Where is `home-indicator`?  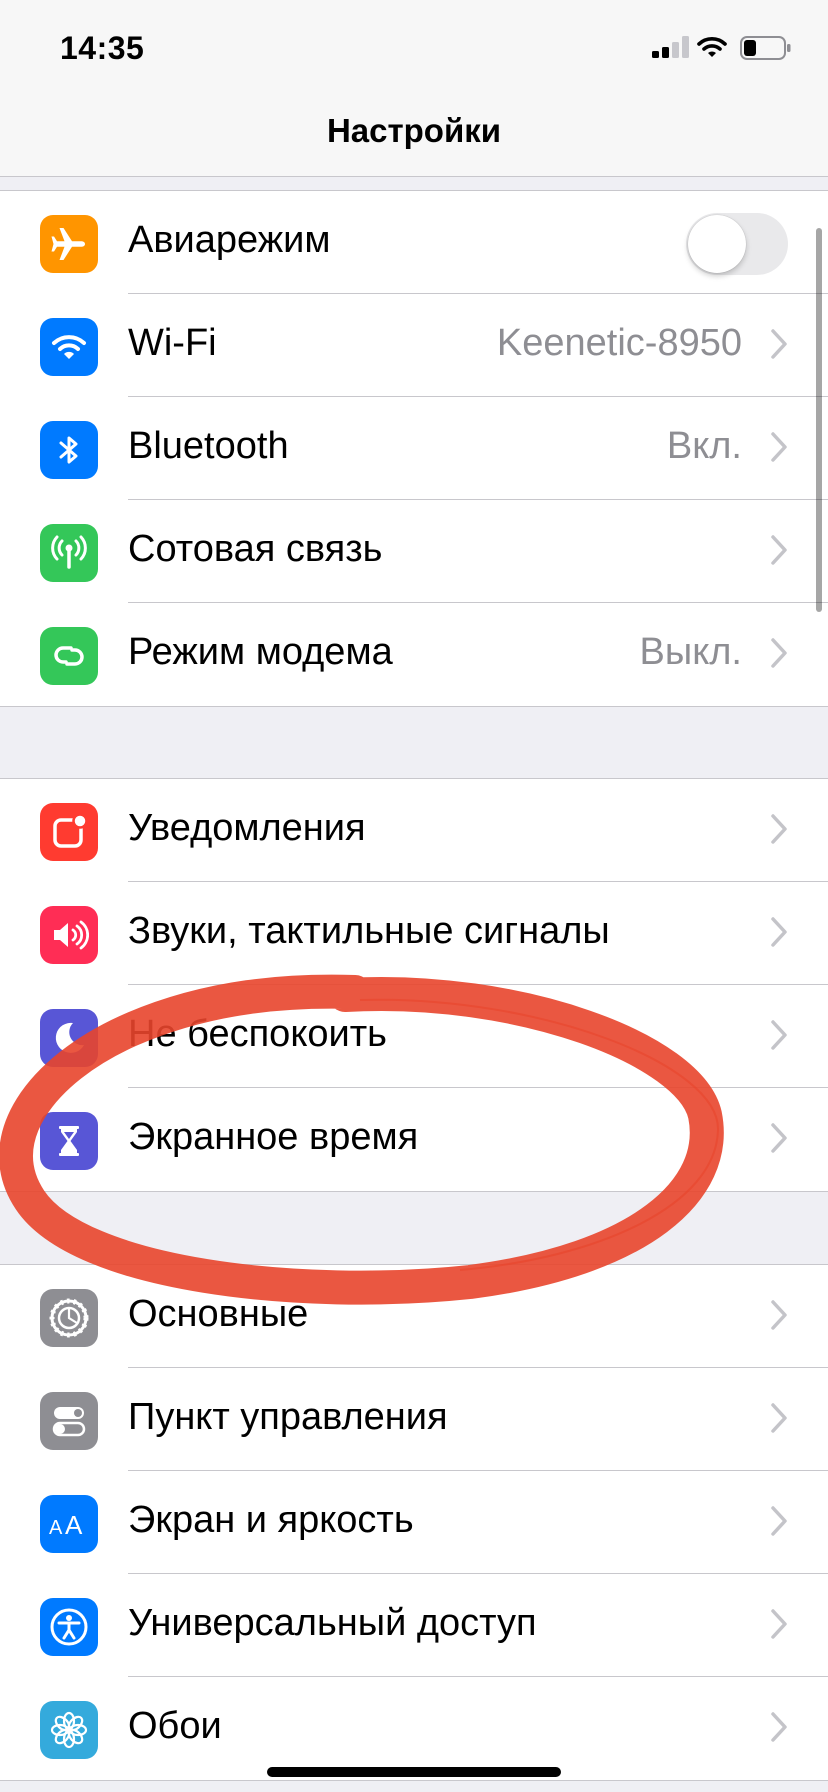 home-indicator is located at coordinates (414, 1772).